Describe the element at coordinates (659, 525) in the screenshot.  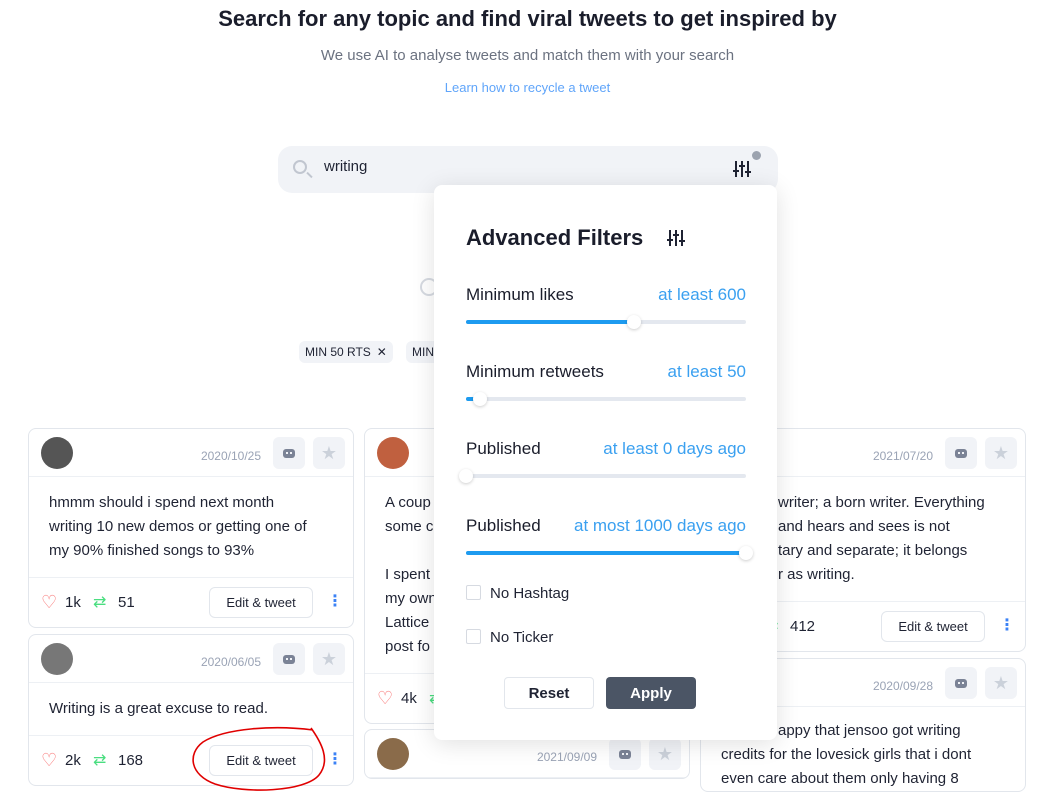
I see `filter-value: at most 1000 days ago` at that location.